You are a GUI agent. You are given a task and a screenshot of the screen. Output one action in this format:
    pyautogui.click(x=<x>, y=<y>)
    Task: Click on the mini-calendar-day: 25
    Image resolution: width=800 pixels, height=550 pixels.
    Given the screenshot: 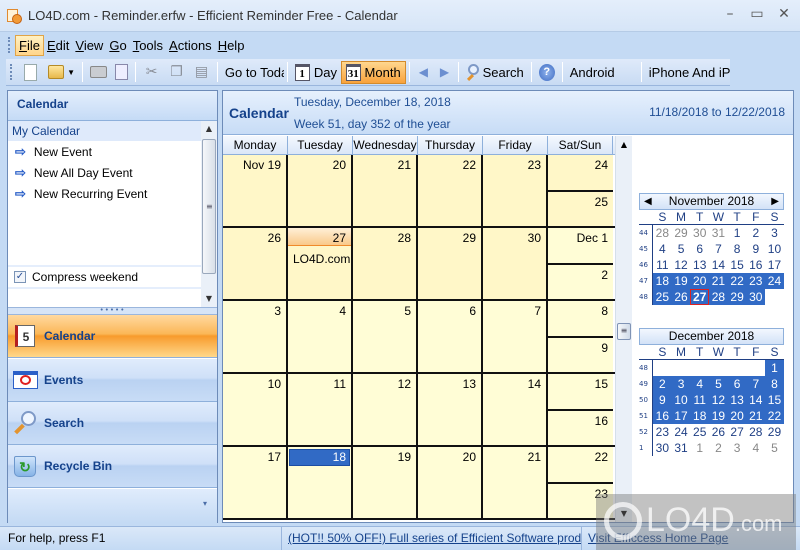 What is the action you would take?
    pyautogui.click(x=699, y=432)
    